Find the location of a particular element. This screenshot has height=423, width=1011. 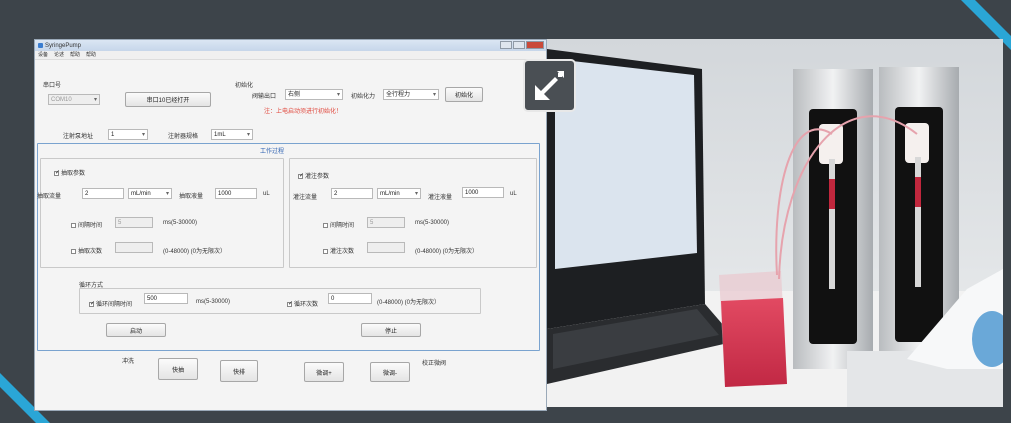

menu-item-help: 帮助 is located at coordinates (75, 55).